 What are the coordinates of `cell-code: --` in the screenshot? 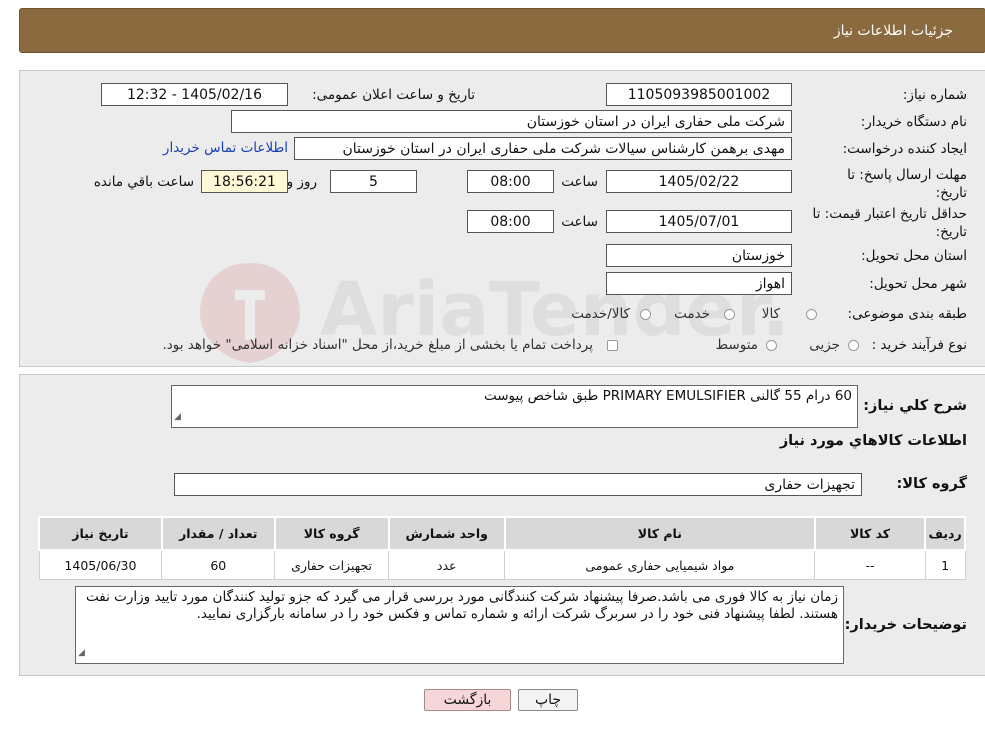 It's located at (870, 564).